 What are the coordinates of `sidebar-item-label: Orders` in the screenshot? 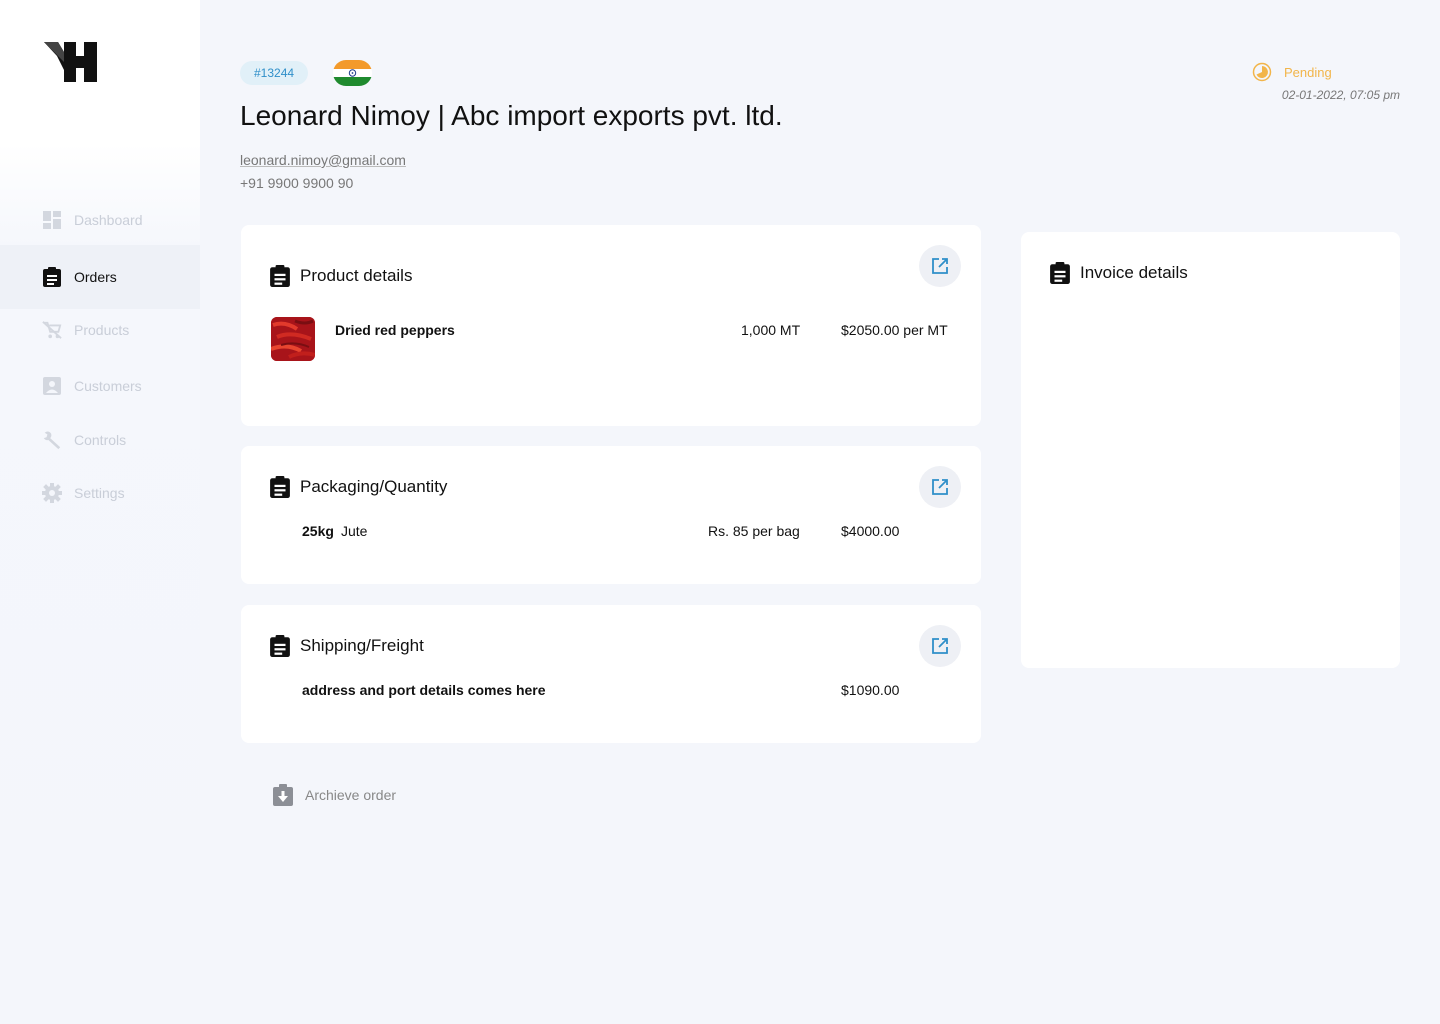 It's located at (95, 277).